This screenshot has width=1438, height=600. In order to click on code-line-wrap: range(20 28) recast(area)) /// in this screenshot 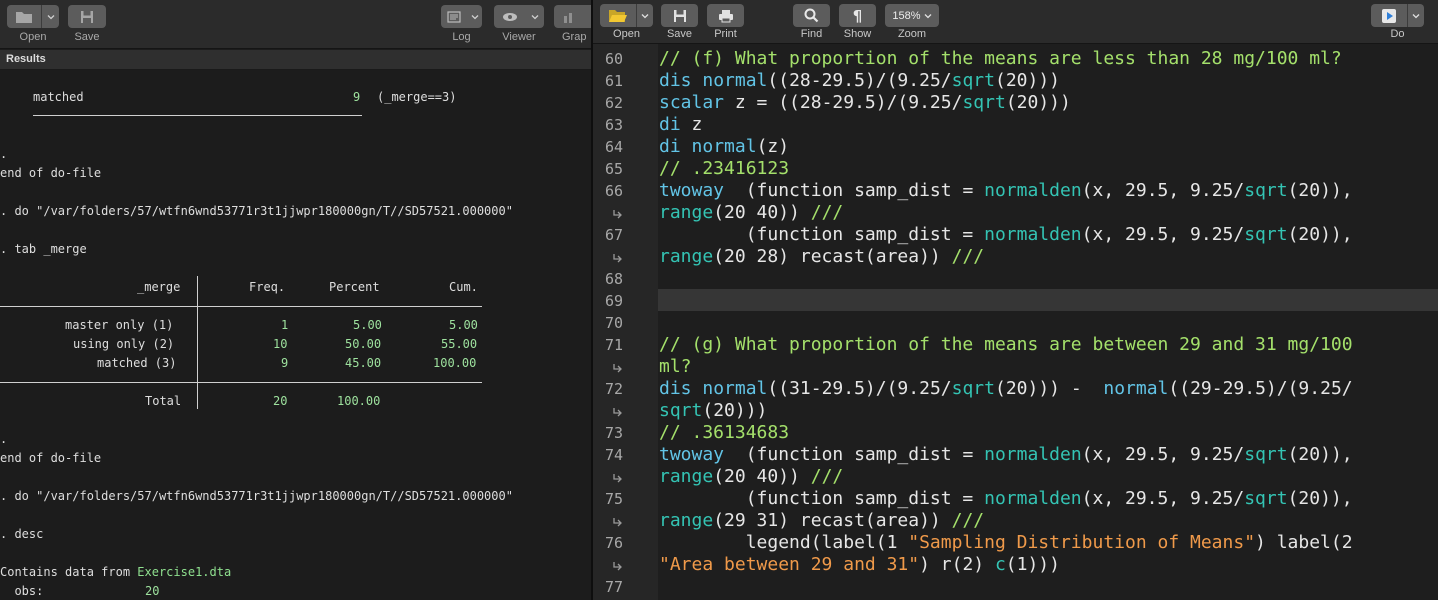, I will do `click(821, 257)`.